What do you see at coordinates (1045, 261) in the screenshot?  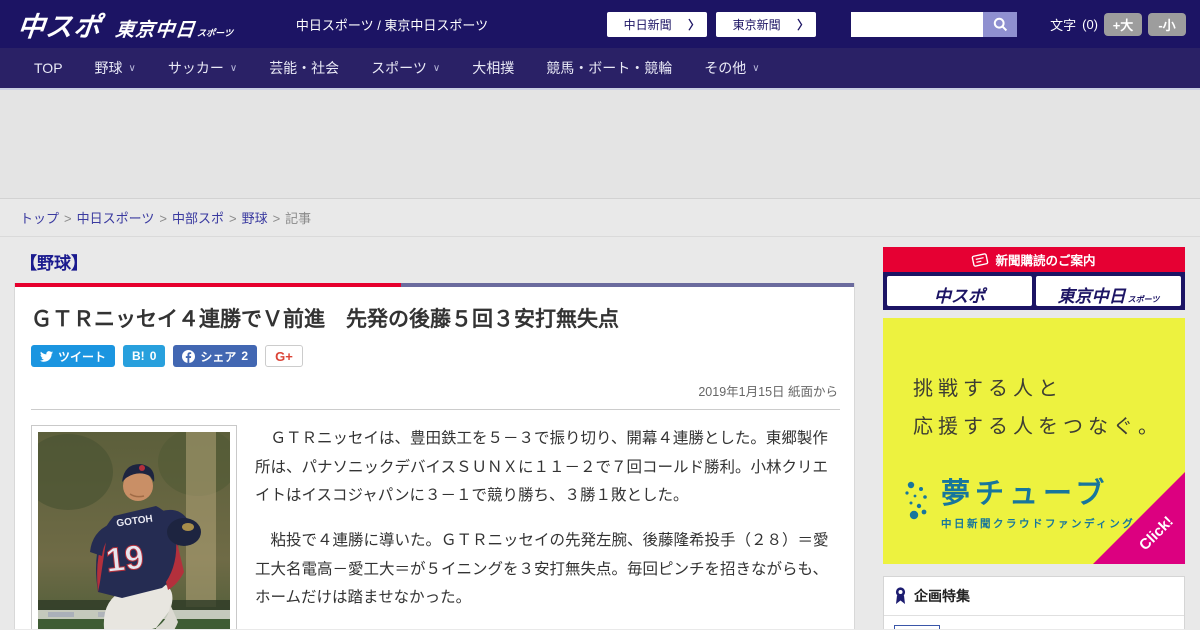 I see `subscription-banner-label: 新聞購読のご案内` at bounding box center [1045, 261].